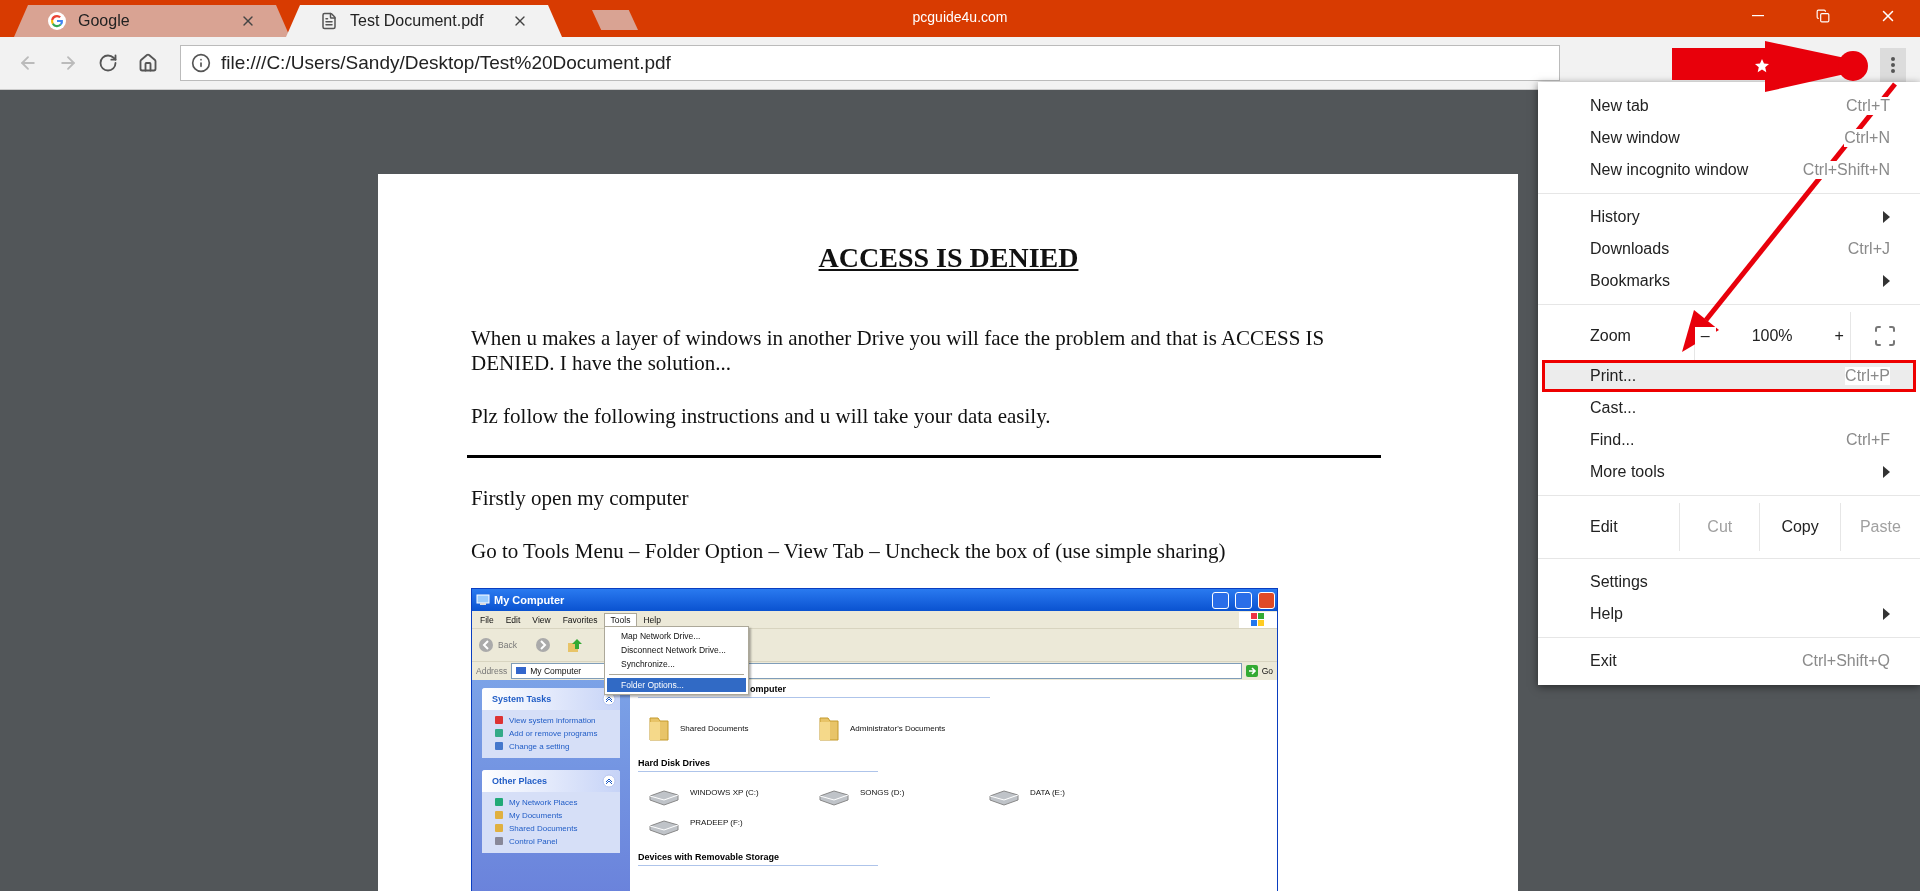 This screenshot has width=1920, height=891. I want to click on setting-icon, so click(499, 746).